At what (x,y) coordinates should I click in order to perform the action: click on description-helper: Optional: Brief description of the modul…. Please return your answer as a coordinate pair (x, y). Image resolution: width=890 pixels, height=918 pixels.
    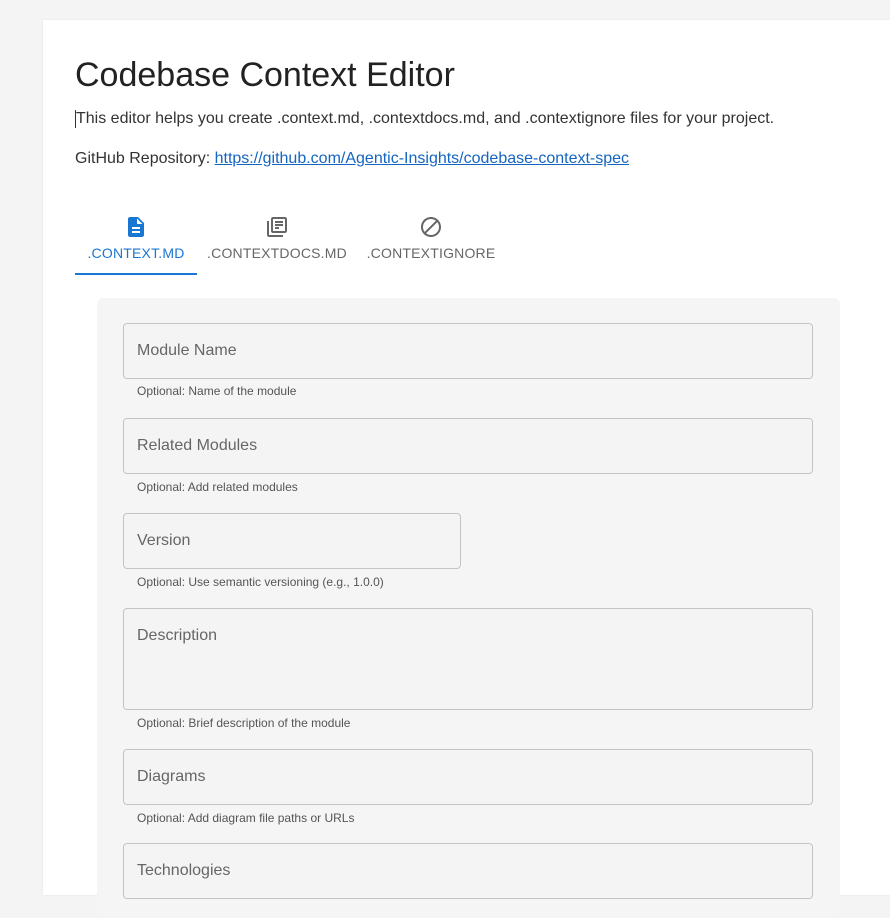
    Looking at the image, I should click on (244, 723).